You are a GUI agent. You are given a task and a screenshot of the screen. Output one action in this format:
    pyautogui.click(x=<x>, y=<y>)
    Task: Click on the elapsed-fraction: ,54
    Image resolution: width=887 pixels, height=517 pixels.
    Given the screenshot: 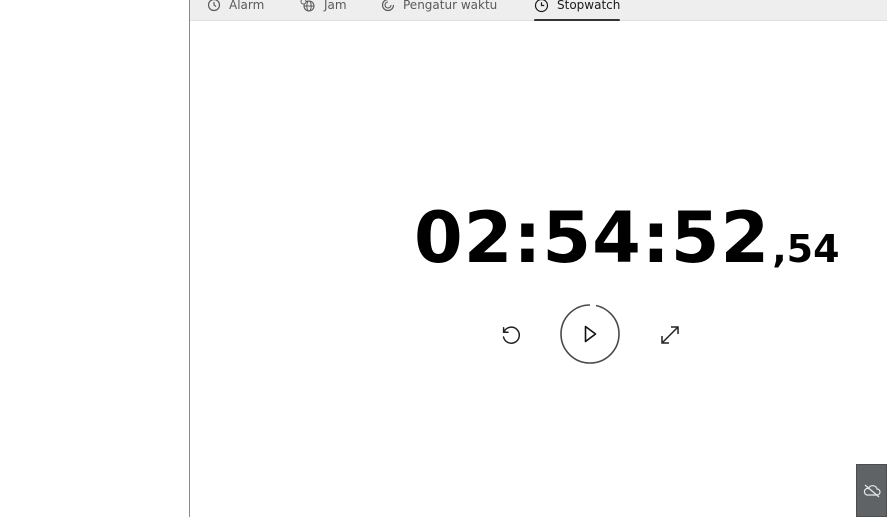 What is the action you would take?
    pyautogui.click(x=806, y=249)
    